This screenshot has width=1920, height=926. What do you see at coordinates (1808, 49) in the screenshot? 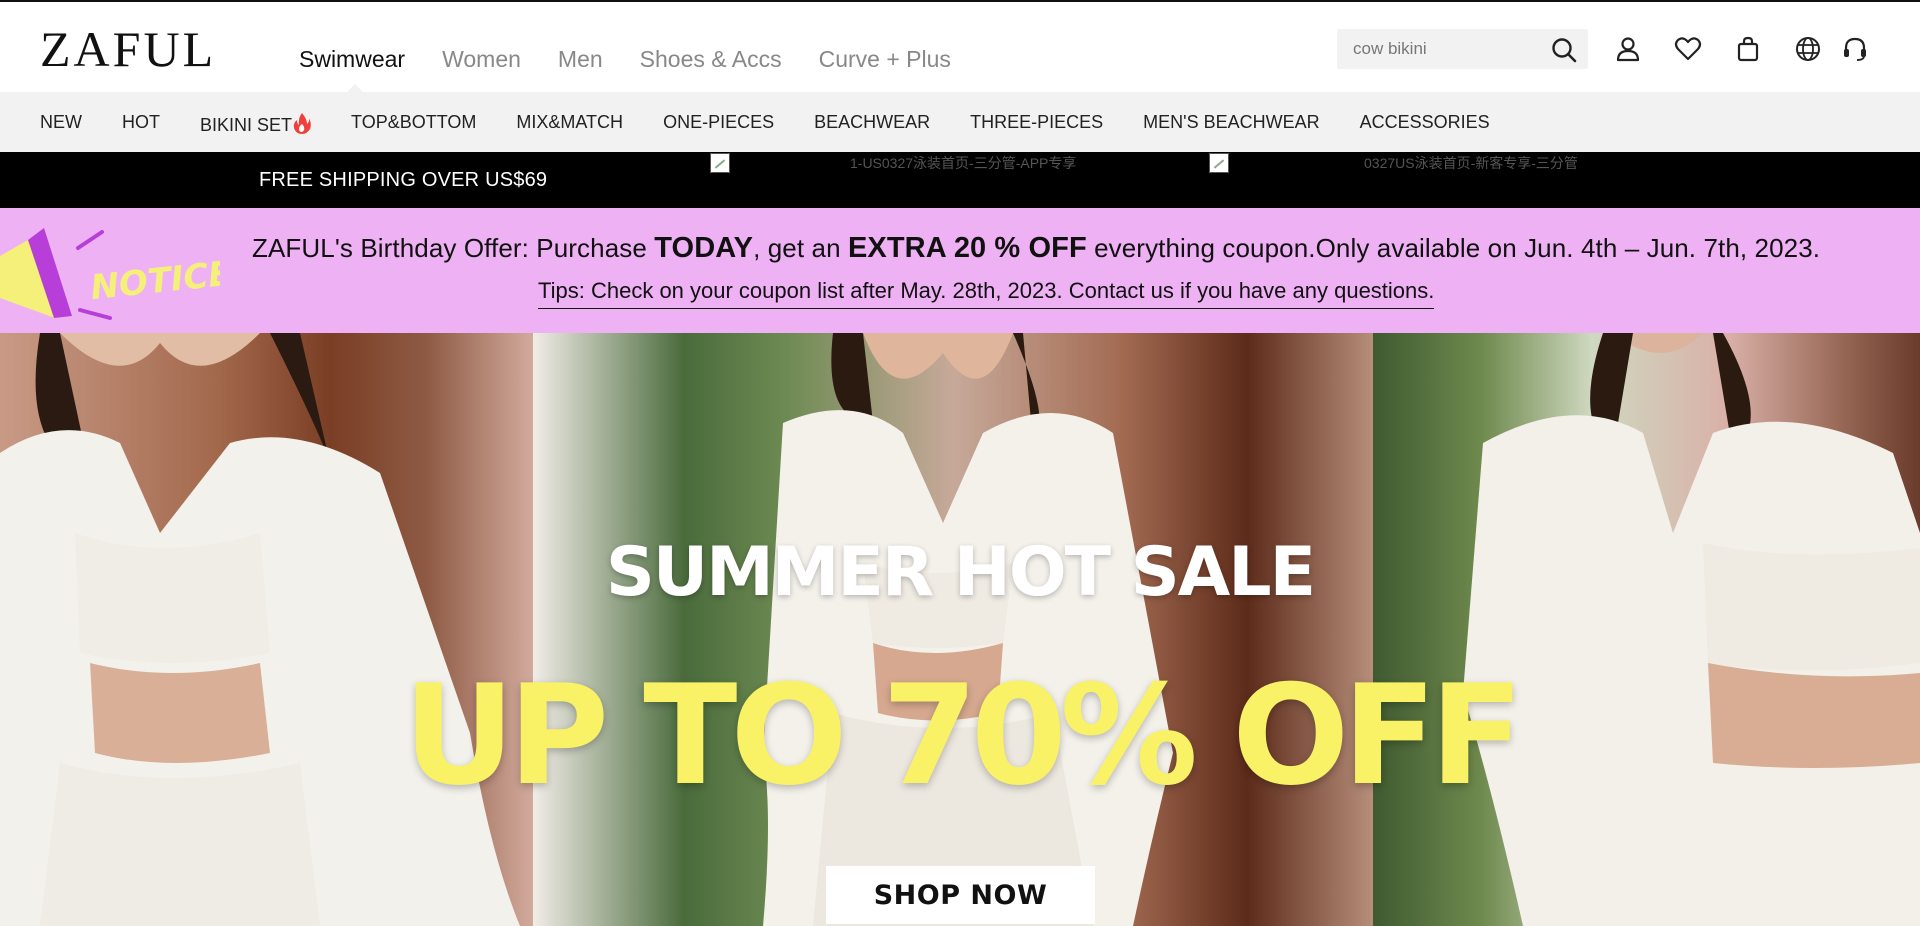
I see `globe-icon` at bounding box center [1808, 49].